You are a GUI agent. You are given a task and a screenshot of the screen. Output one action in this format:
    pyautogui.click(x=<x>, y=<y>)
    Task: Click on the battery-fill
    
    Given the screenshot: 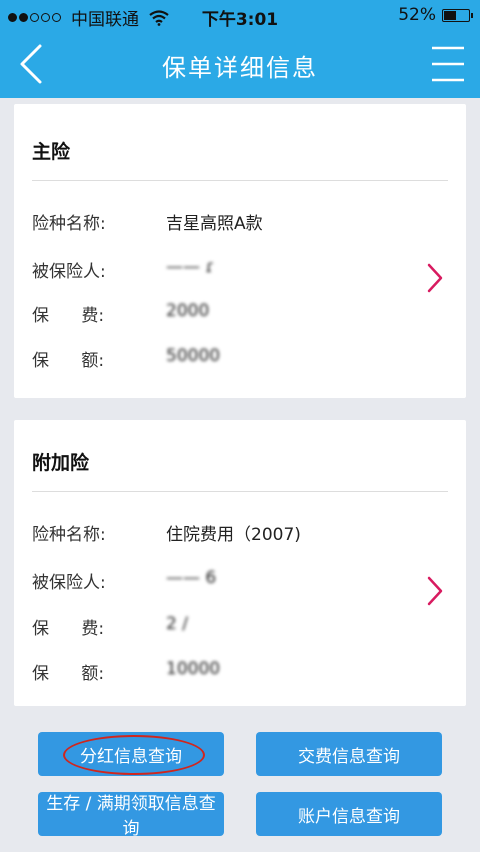 What is the action you would take?
    pyautogui.click(x=450, y=15)
    